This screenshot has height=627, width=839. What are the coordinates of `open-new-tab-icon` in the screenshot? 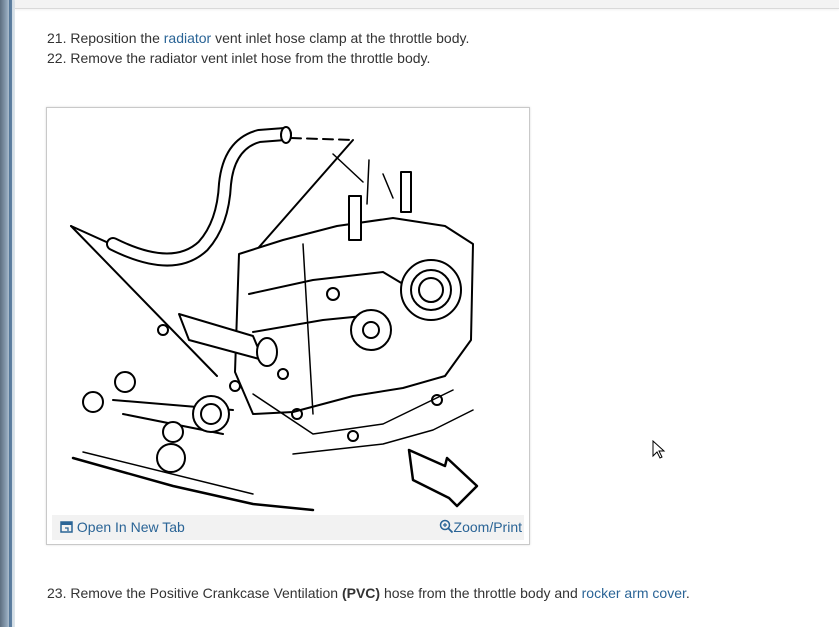 It's located at (66, 527).